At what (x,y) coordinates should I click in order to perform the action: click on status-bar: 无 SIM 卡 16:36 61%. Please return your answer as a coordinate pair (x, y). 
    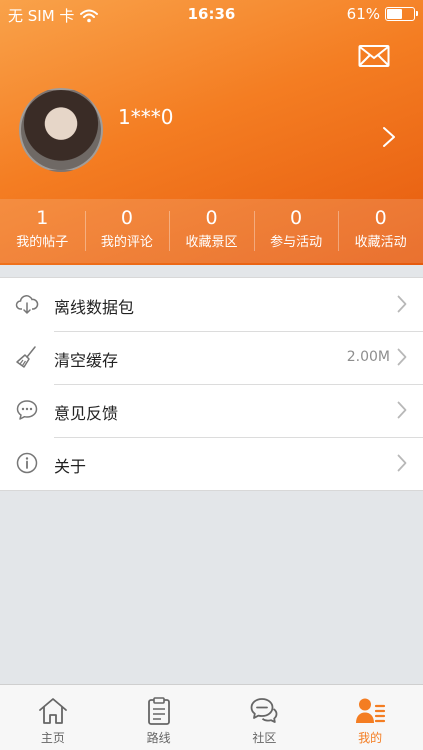
    Looking at the image, I should click on (211, 14).